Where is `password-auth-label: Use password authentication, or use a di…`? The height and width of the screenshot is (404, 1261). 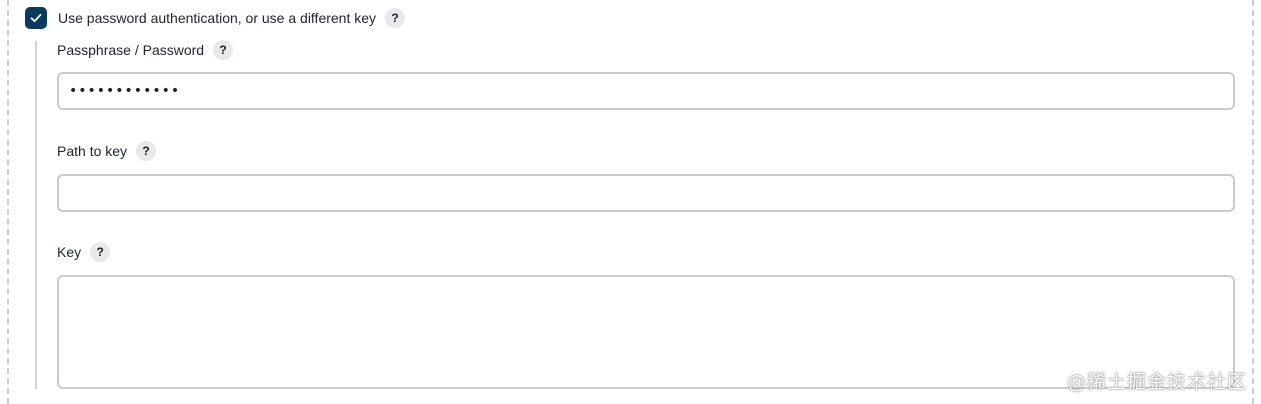 password-auth-label: Use password authentication, or use a di… is located at coordinates (217, 18).